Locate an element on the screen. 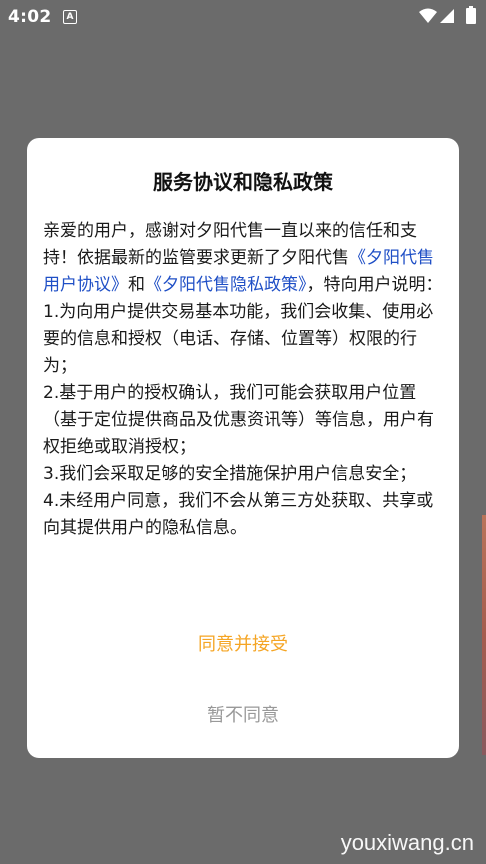 Image resolution: width=486 pixels, height=864 pixels. background-edge is located at coordinates (484, 635).